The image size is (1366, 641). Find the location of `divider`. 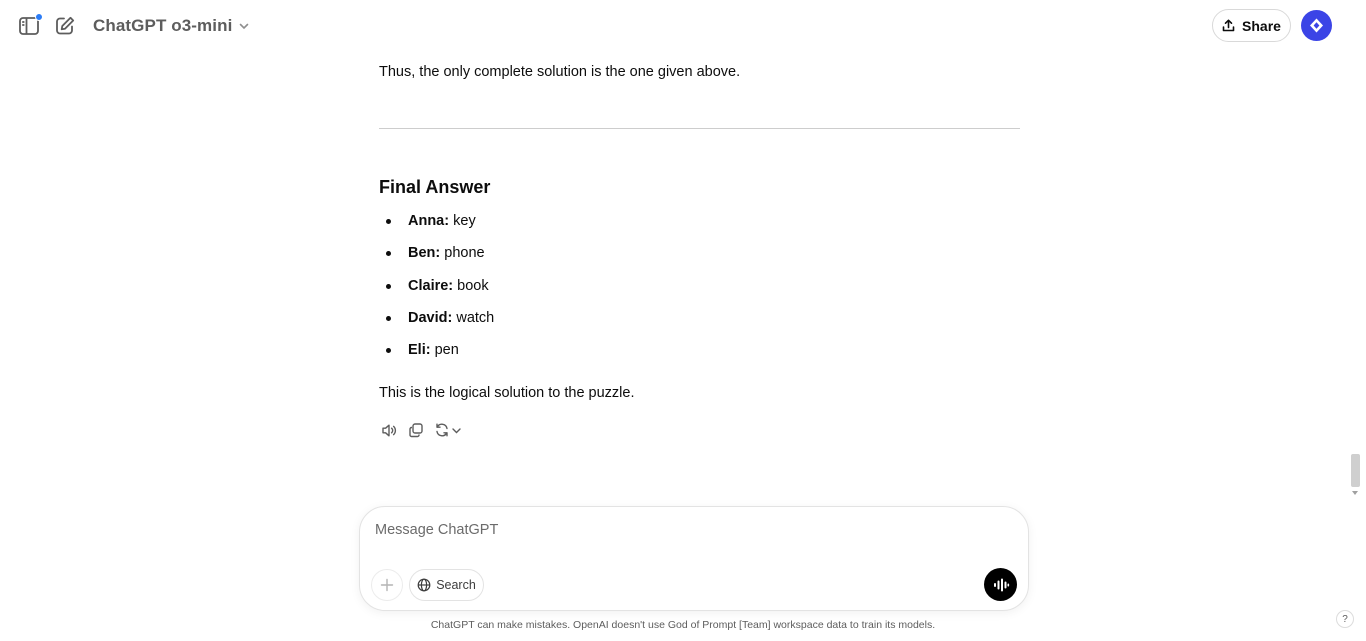

divider is located at coordinates (699, 128).